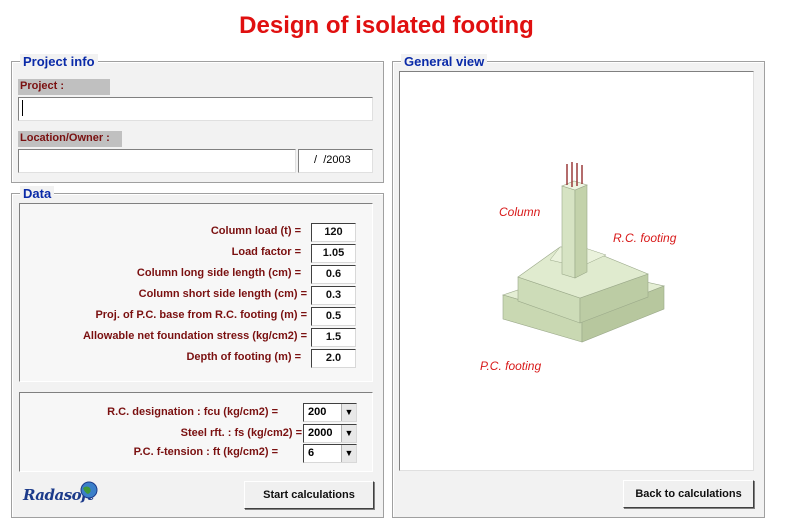 The height and width of the screenshot is (521, 801). What do you see at coordinates (317, 412) in the screenshot?
I see `fcu-value: 200` at bounding box center [317, 412].